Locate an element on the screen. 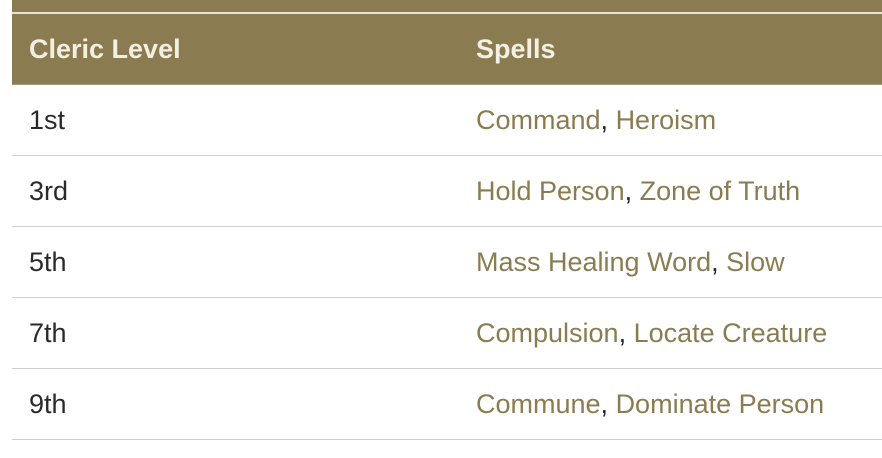 Image resolution: width=882 pixels, height=458 pixels. spells-cell: Compulsion, Locate Creature is located at coordinates (651, 333).